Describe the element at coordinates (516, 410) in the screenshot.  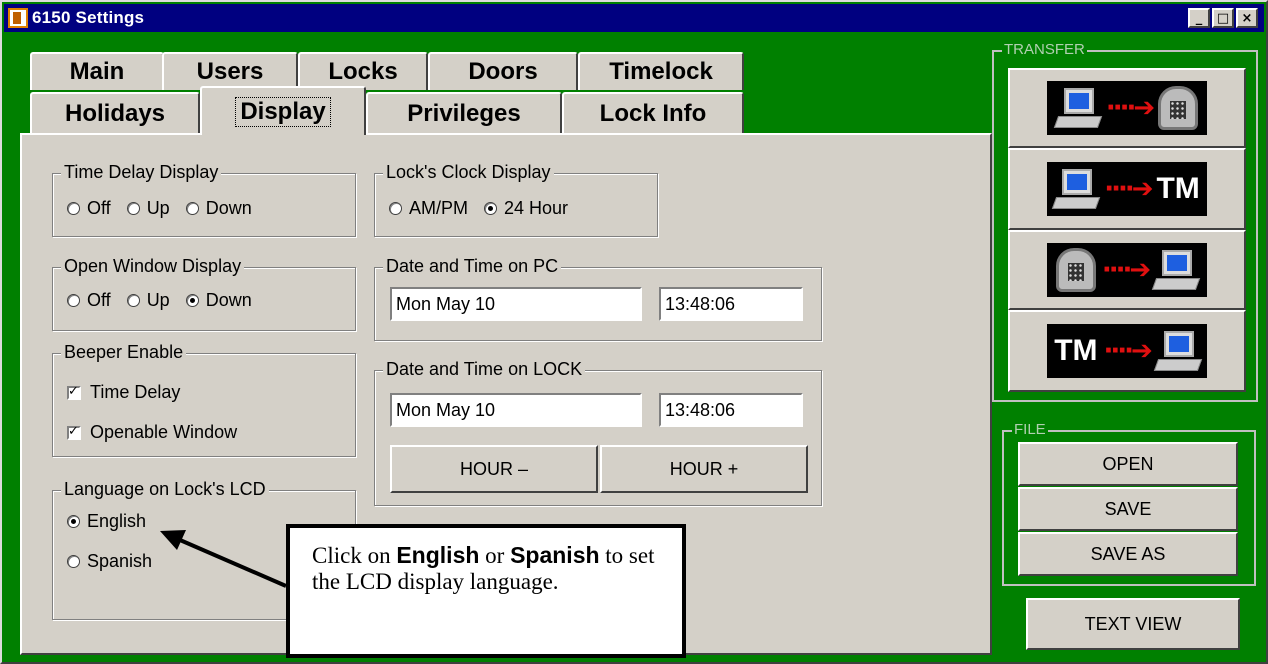
I see `lock-date-field: Mon May 10` at that location.